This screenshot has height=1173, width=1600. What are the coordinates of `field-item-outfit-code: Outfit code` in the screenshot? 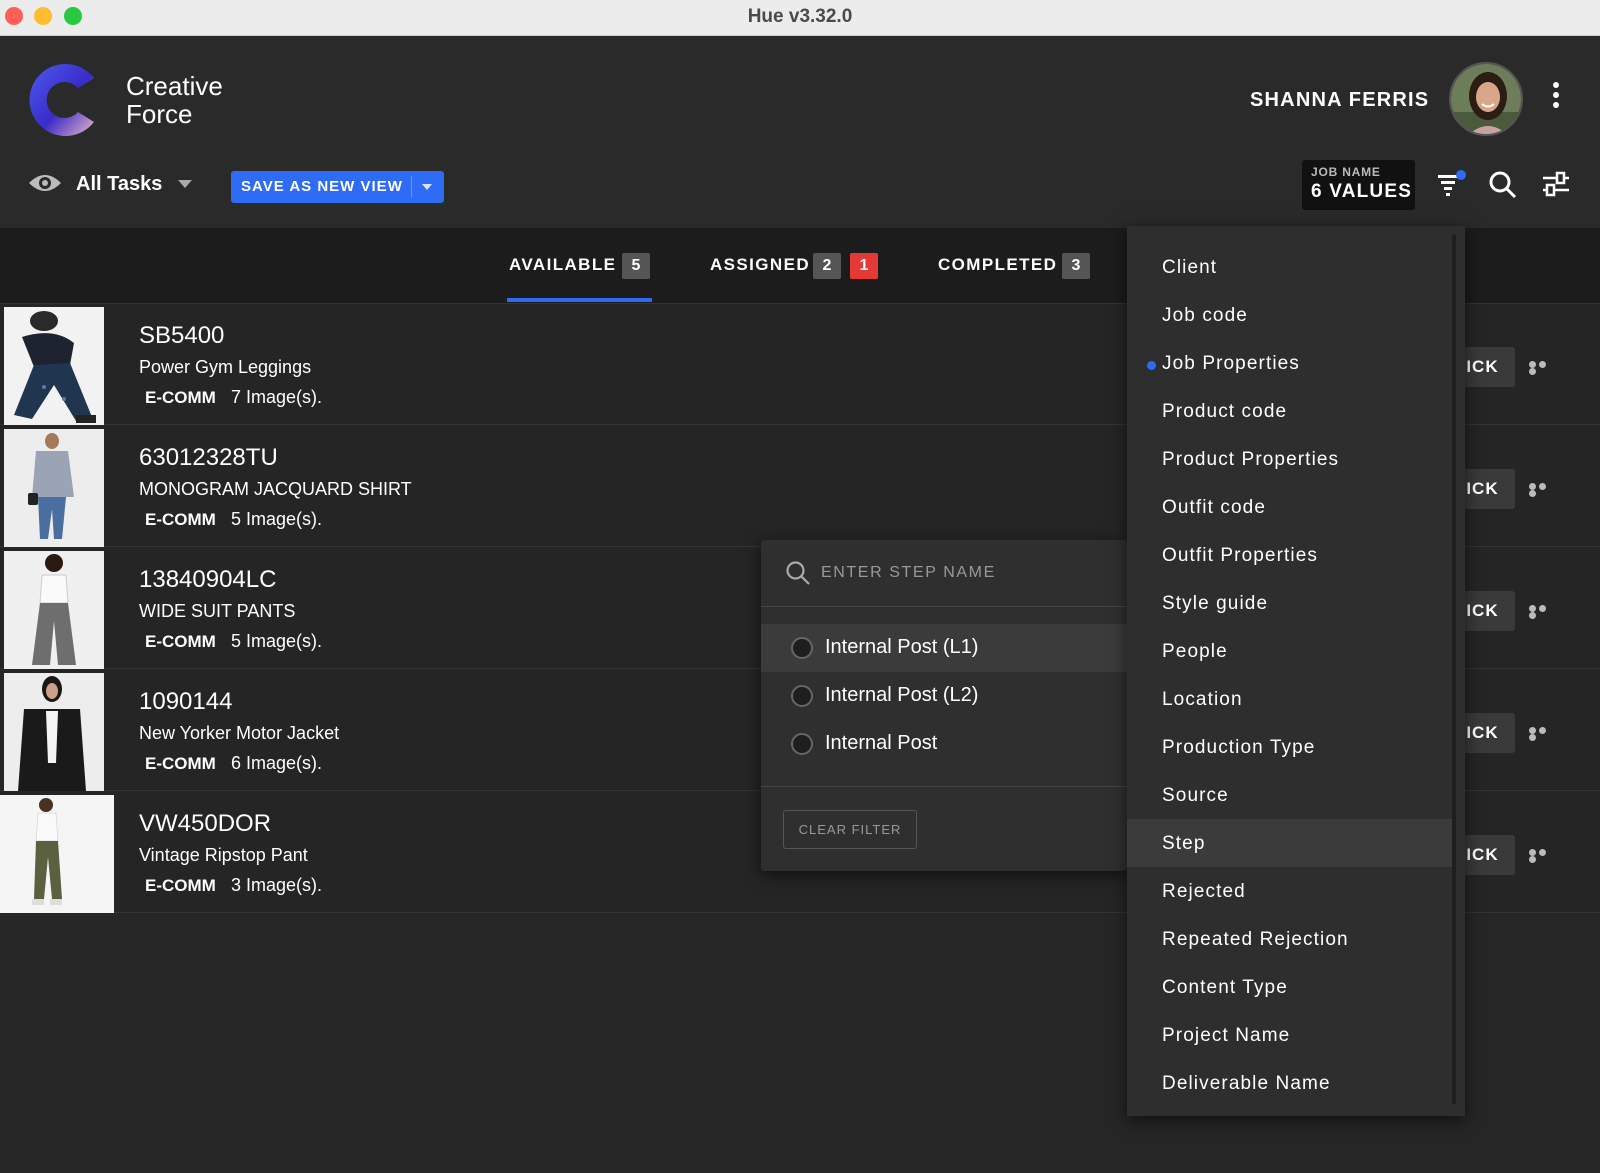 It's located at (1289, 507).